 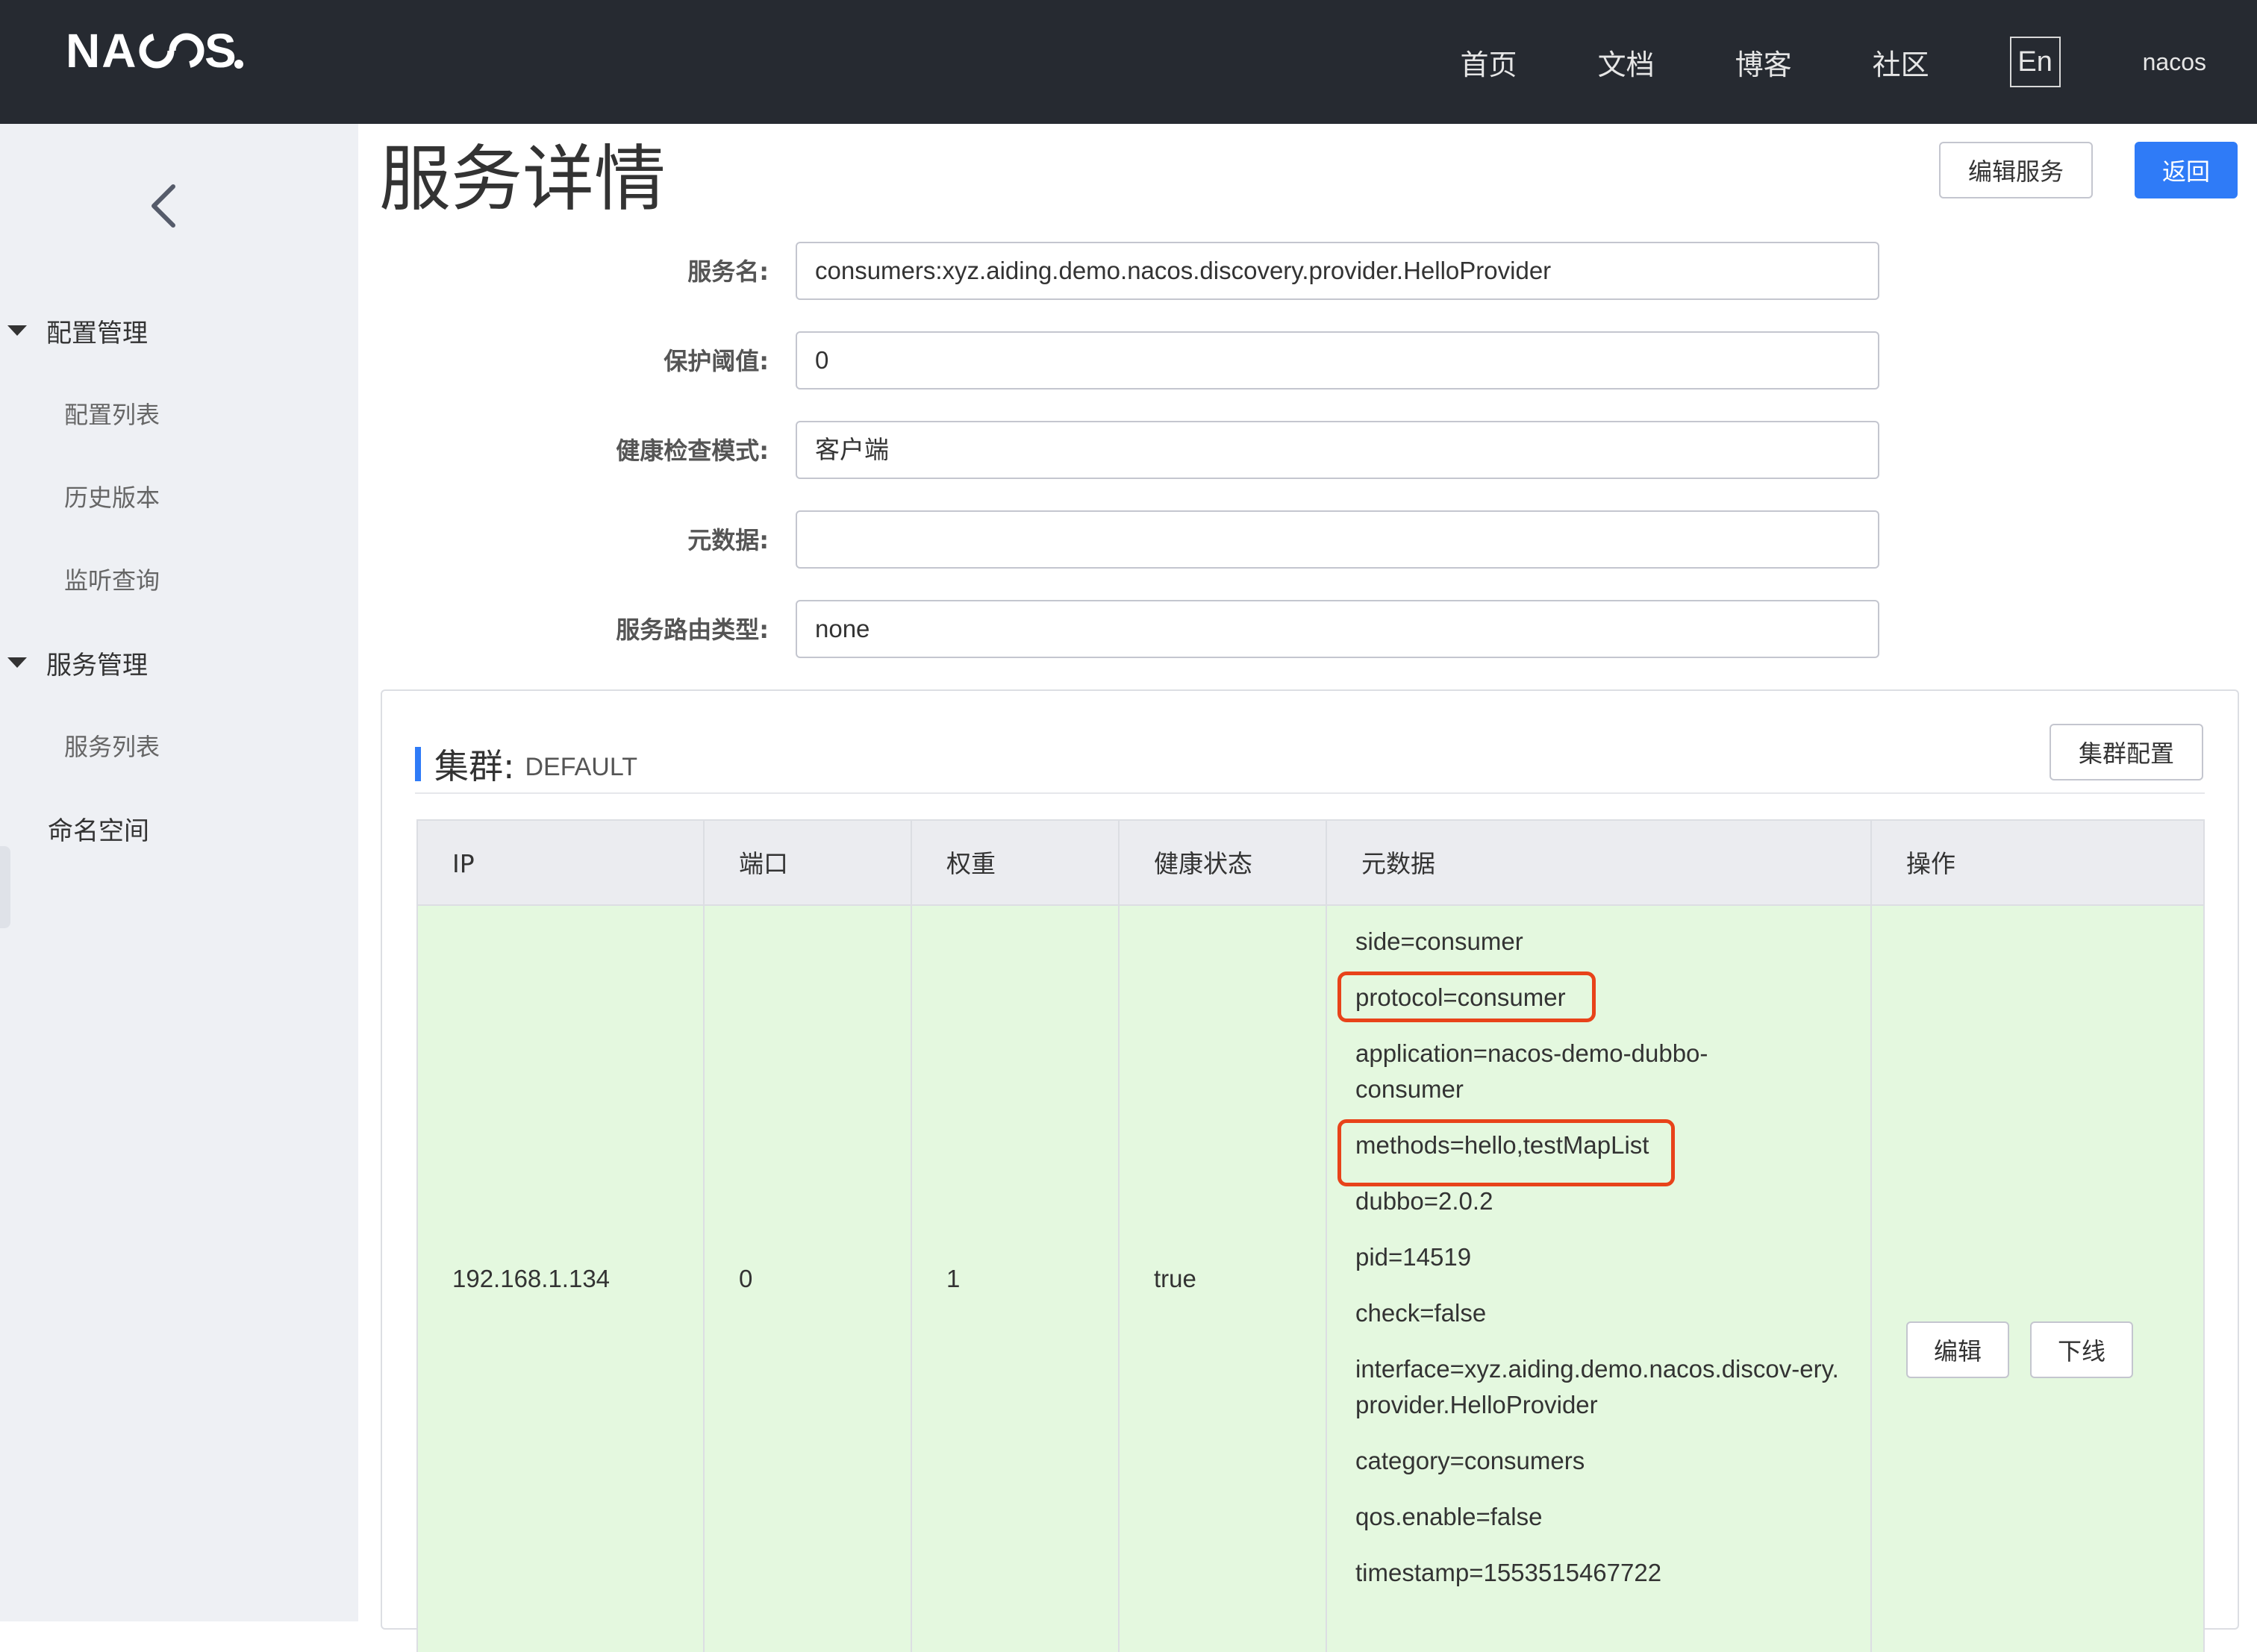 I want to click on cell-weight: 1, so click(x=953, y=1278).